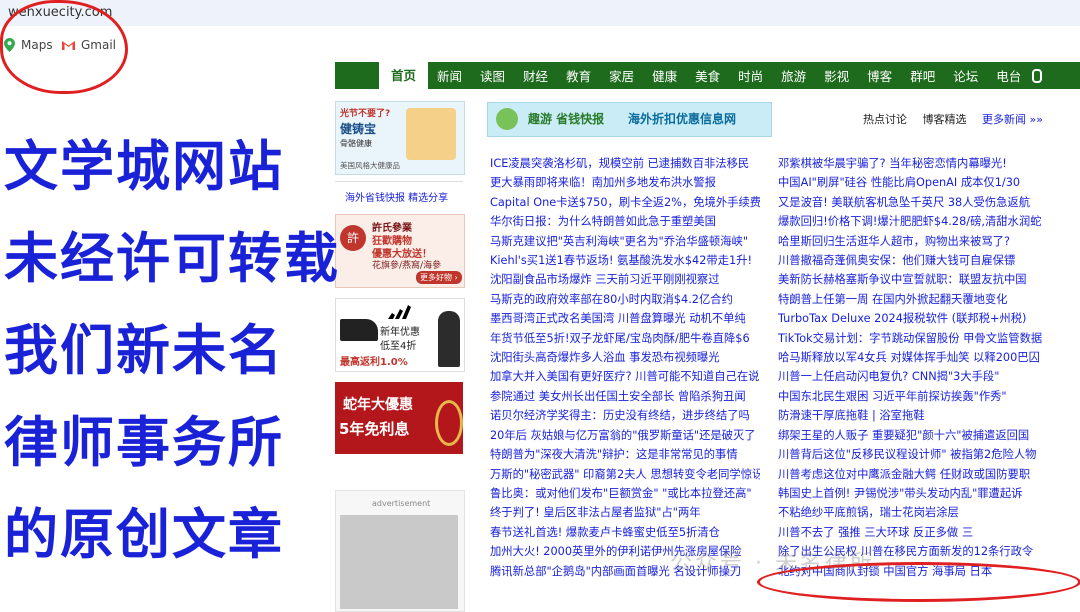  Describe the element at coordinates (682, 119) in the screenshot. I see `banner-right-text: 海外折扣优惠信息网` at that location.